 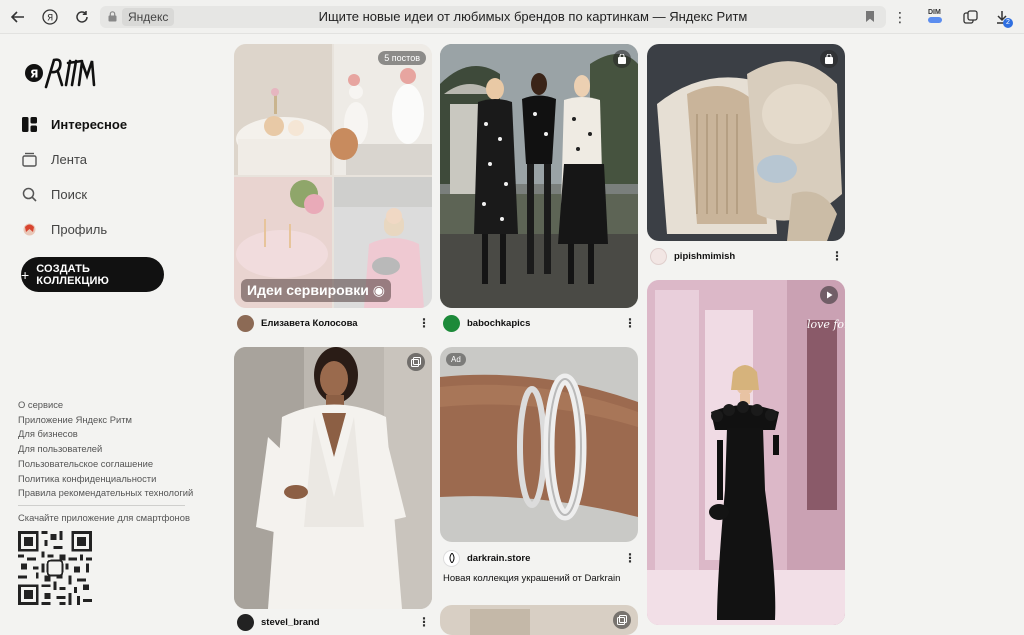 I want to click on nav-label: Лента, so click(x=69, y=159).